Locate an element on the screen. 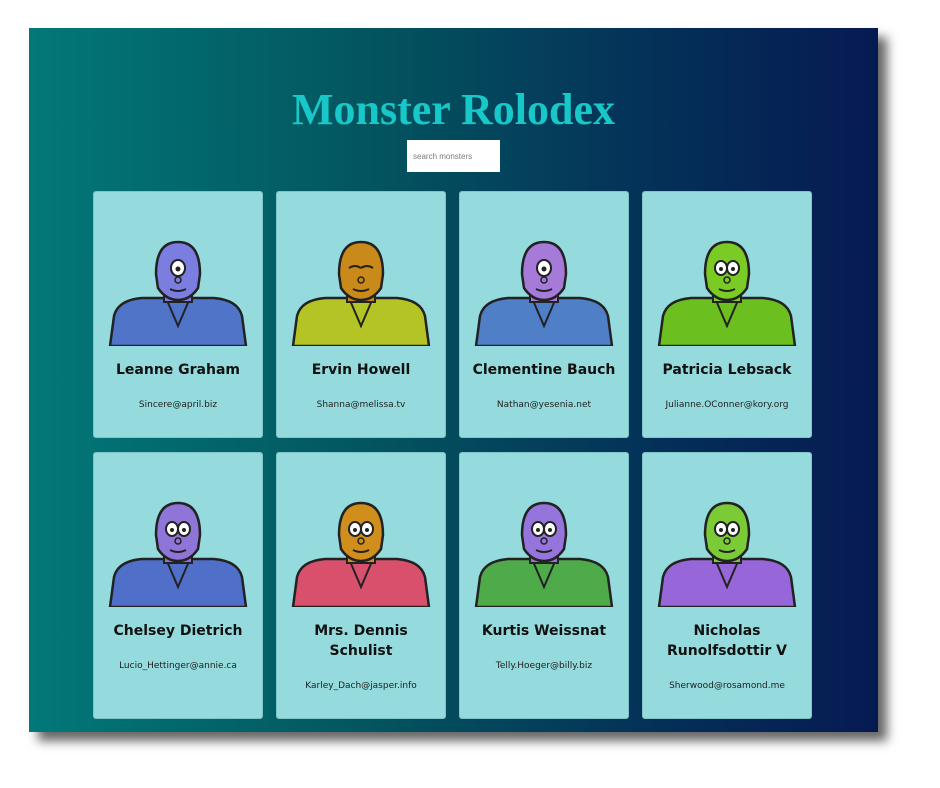  monster-name: Nicholas Runolfsdottir V is located at coordinates (727, 641).